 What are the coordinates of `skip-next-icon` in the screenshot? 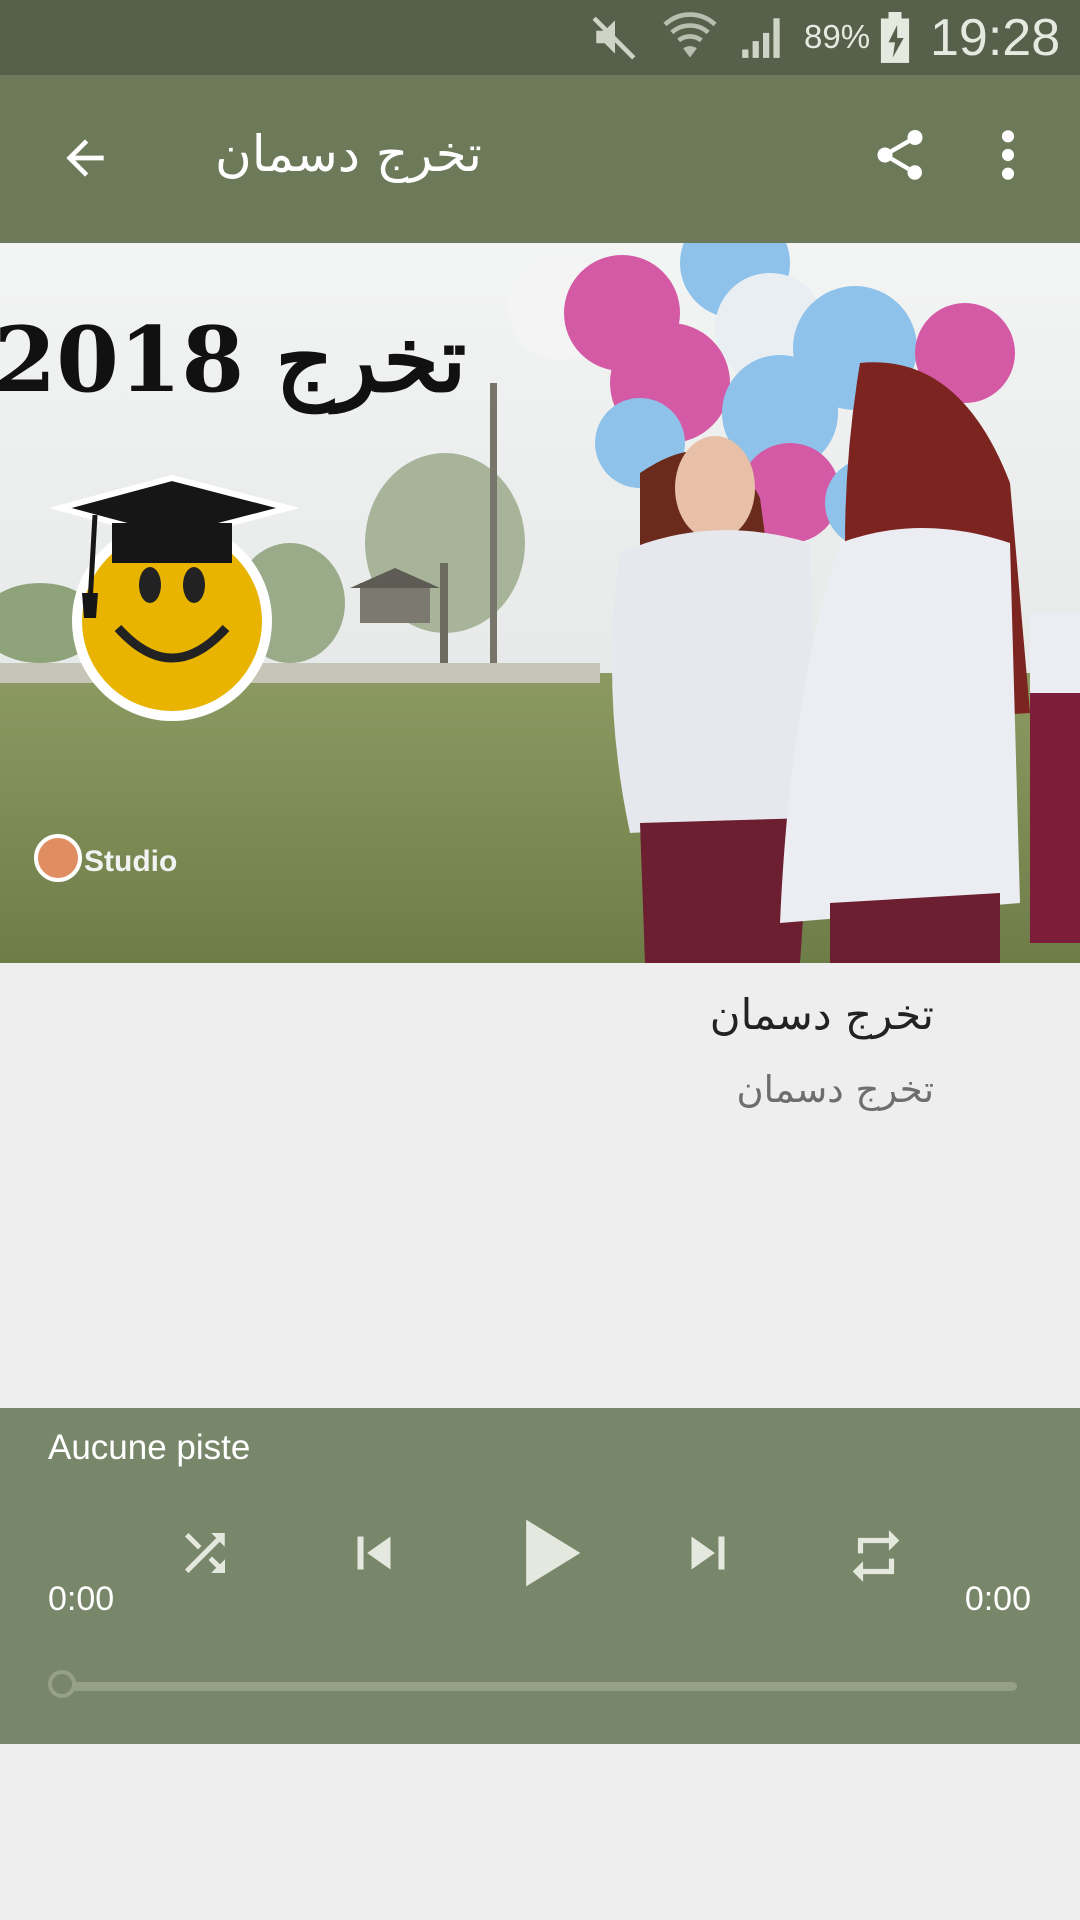 It's located at (708, 1555).